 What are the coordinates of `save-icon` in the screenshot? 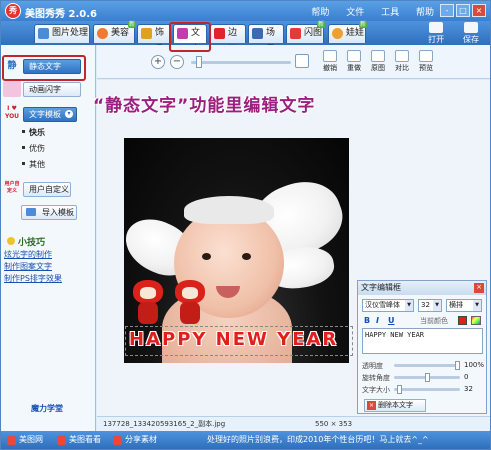 It's located at (471, 27).